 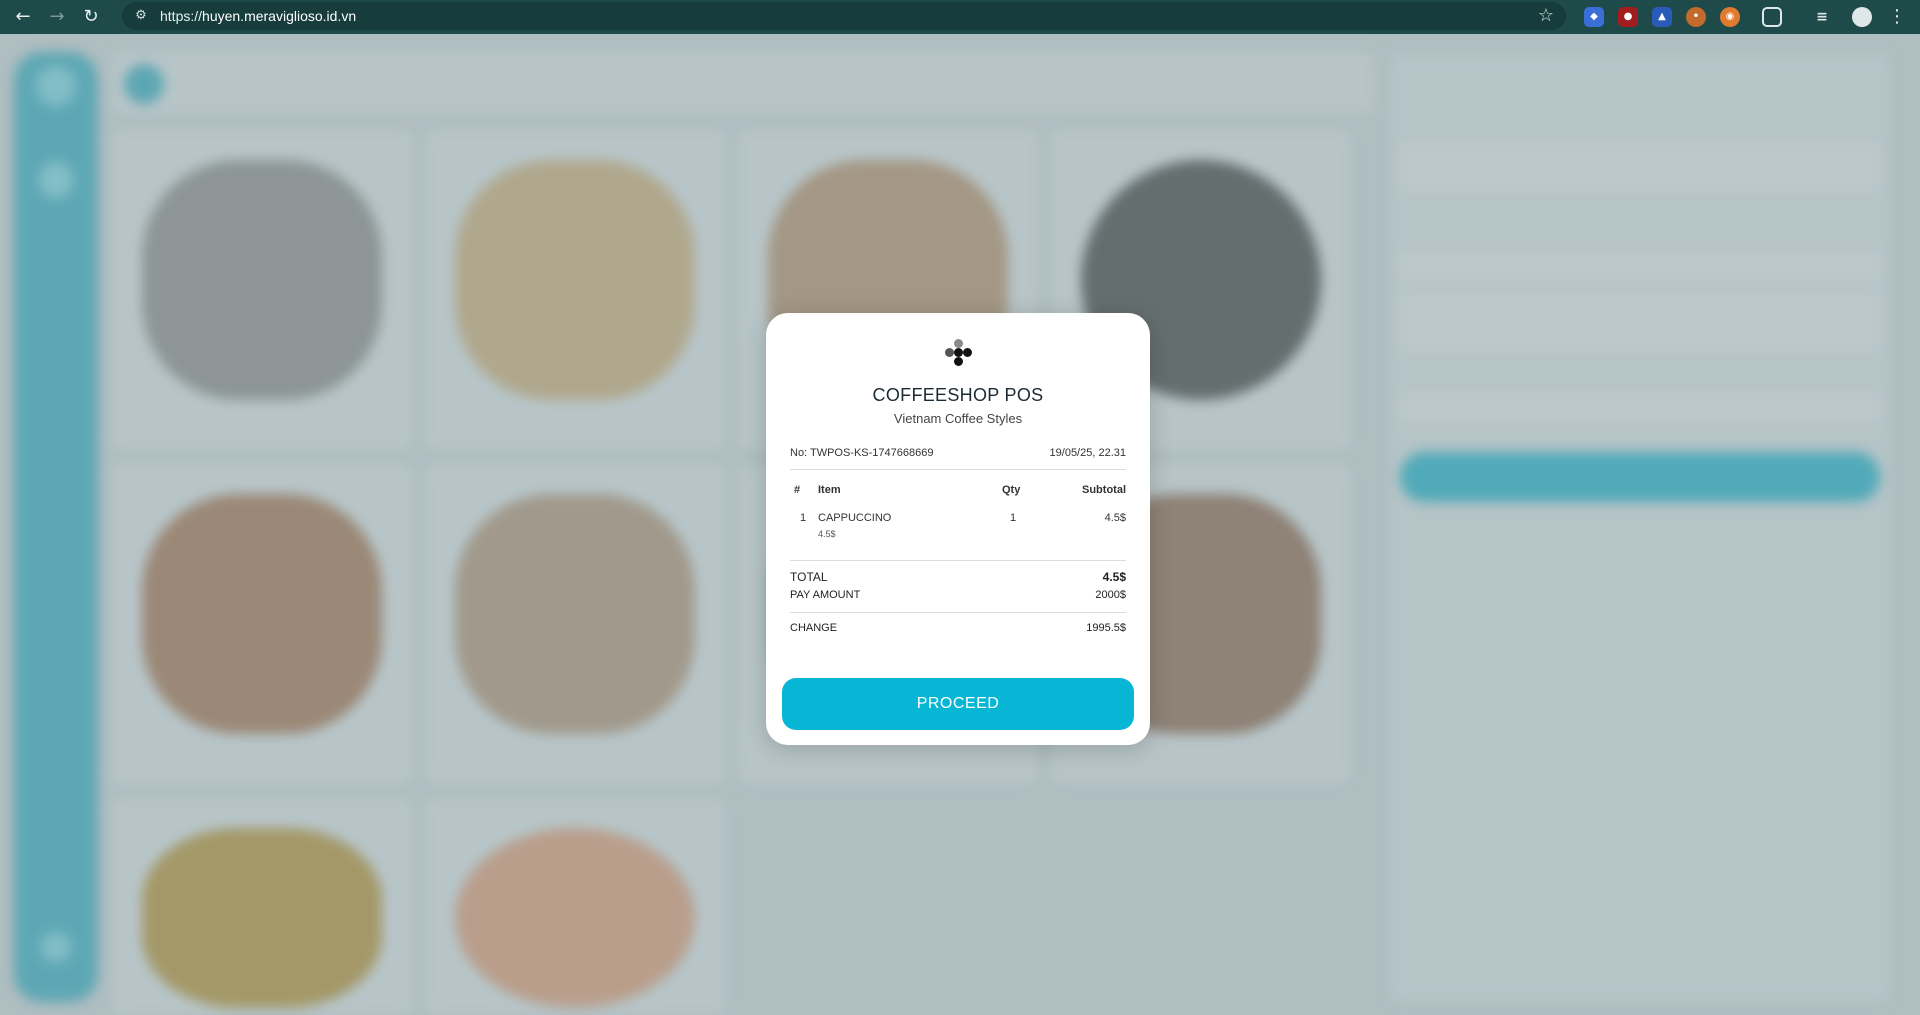 What do you see at coordinates (1628, 17) in the screenshot?
I see `extension-ublock-icon: ●` at bounding box center [1628, 17].